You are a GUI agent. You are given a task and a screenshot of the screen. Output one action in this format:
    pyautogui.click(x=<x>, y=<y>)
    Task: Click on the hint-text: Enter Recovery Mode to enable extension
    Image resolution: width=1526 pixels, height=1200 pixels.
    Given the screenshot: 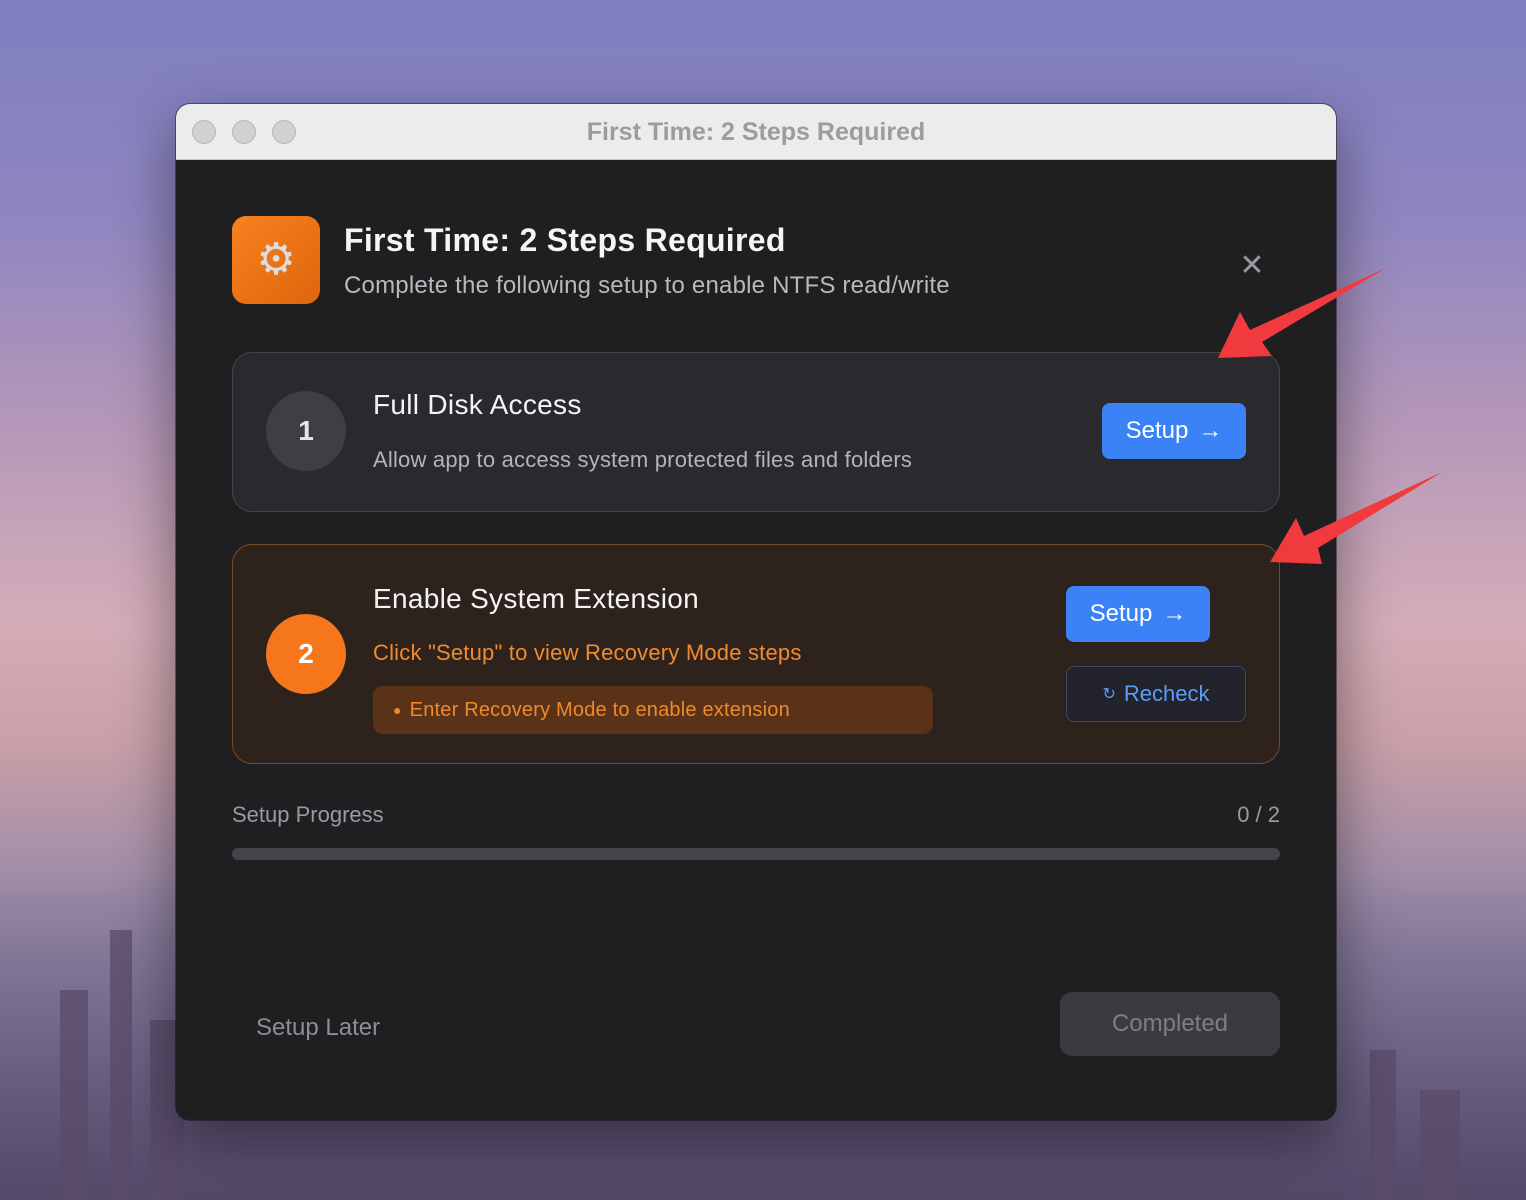 What is the action you would take?
    pyautogui.click(x=599, y=709)
    